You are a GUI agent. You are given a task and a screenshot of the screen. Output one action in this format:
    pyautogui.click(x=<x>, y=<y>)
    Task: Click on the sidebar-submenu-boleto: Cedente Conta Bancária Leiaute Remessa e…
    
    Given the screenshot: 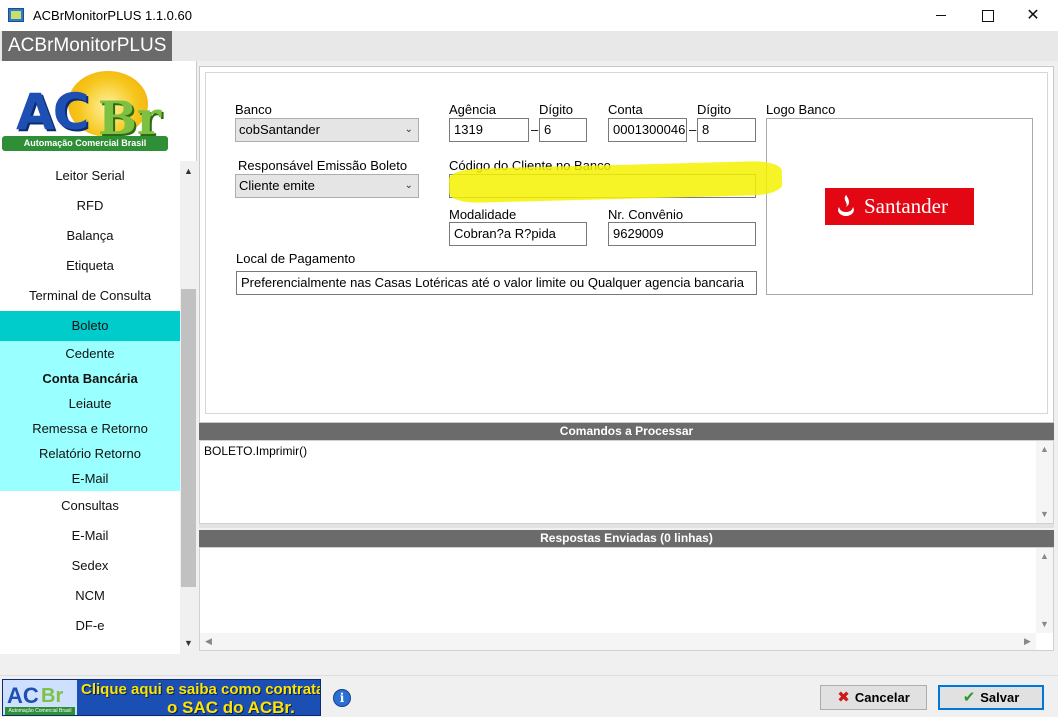 What is the action you would take?
    pyautogui.click(x=90, y=416)
    